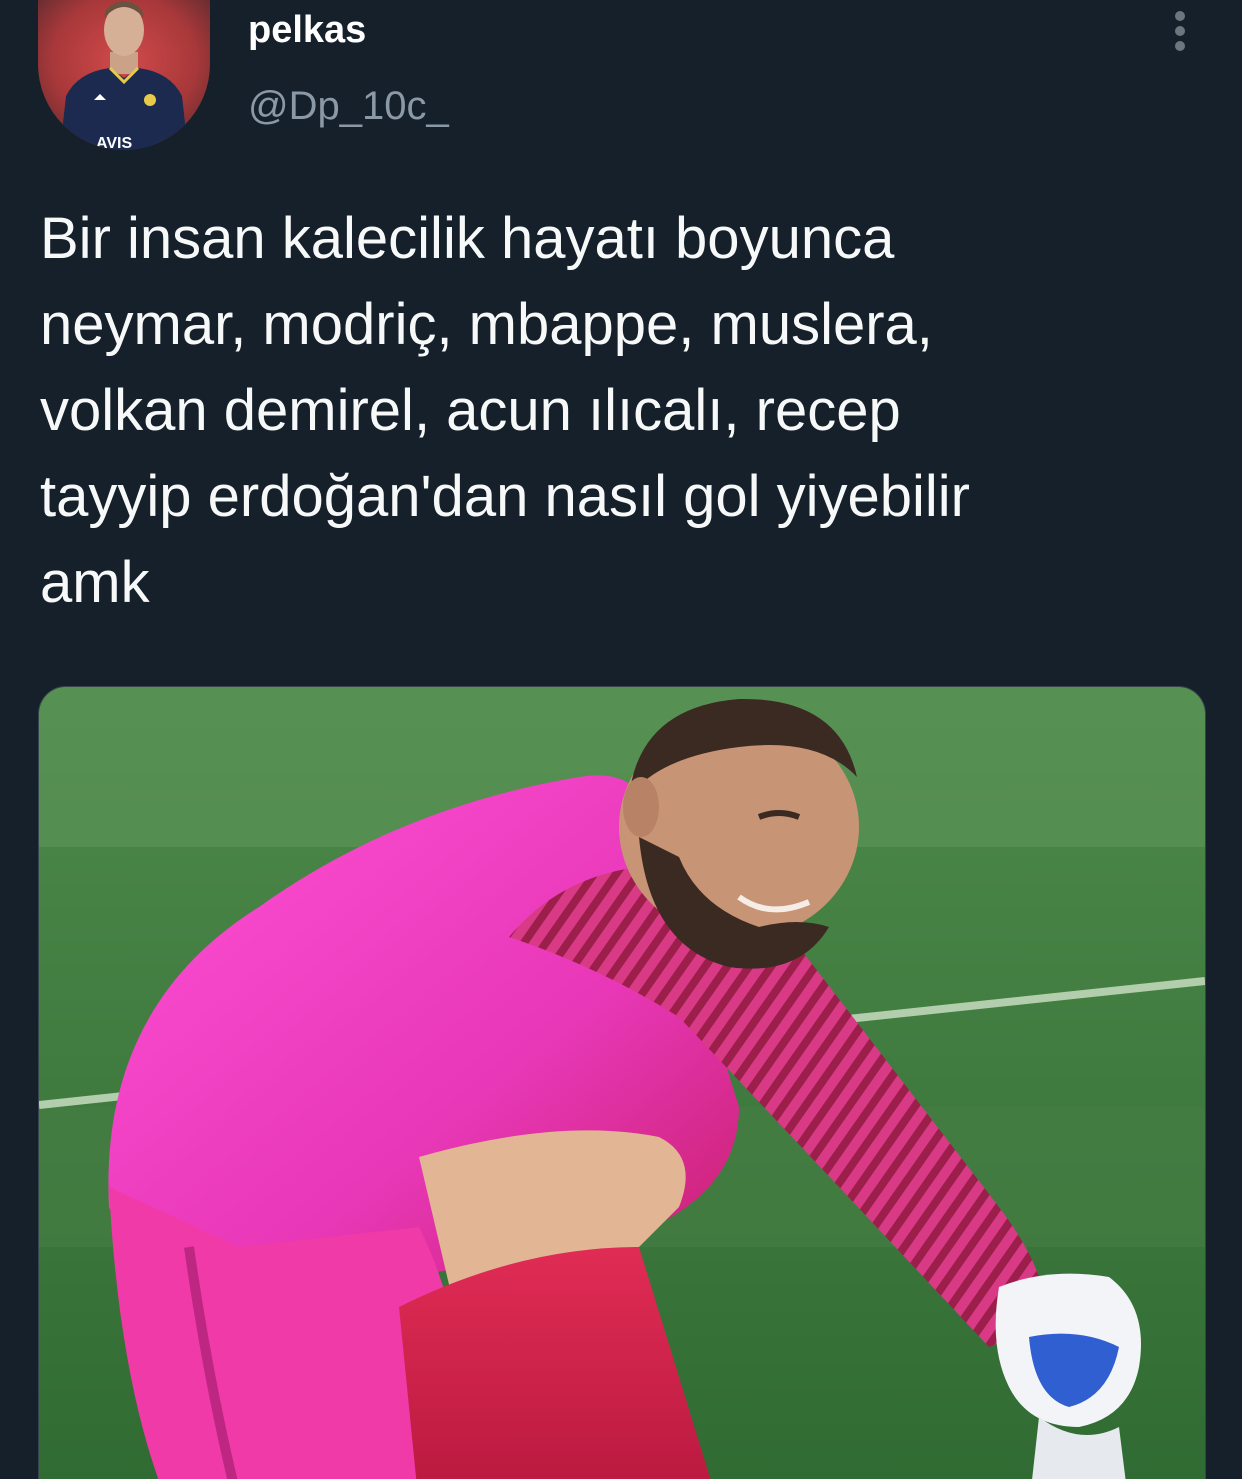 The image size is (1242, 1479). What do you see at coordinates (124, 75) in the screenshot?
I see `avatar: AVIS` at bounding box center [124, 75].